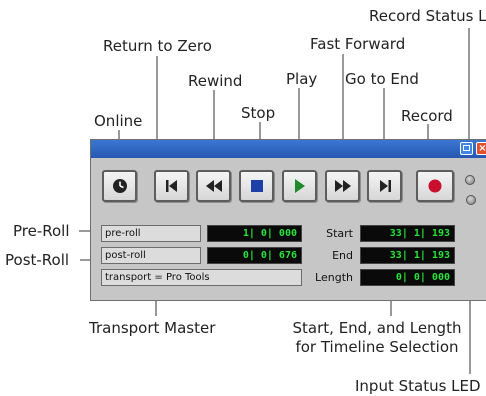 Image resolution: width=486 pixels, height=396 pixels. I want to click on window-close-button: ×, so click(481, 148).